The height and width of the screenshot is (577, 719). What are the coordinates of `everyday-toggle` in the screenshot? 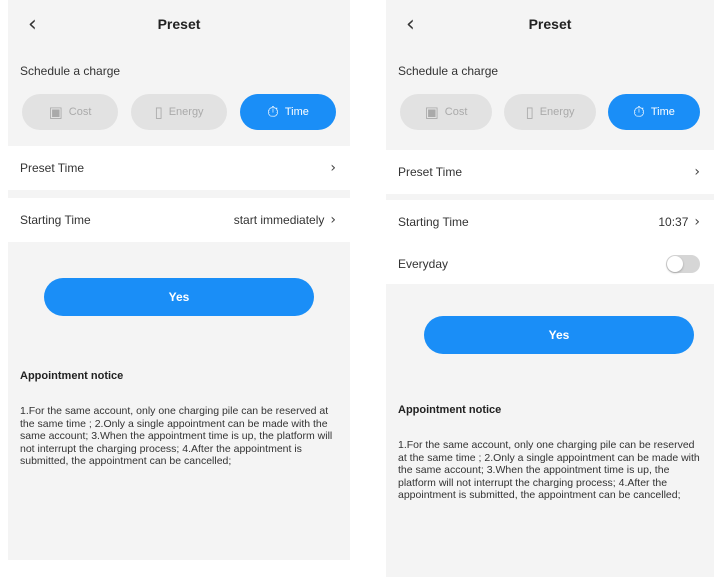 It's located at (683, 264).